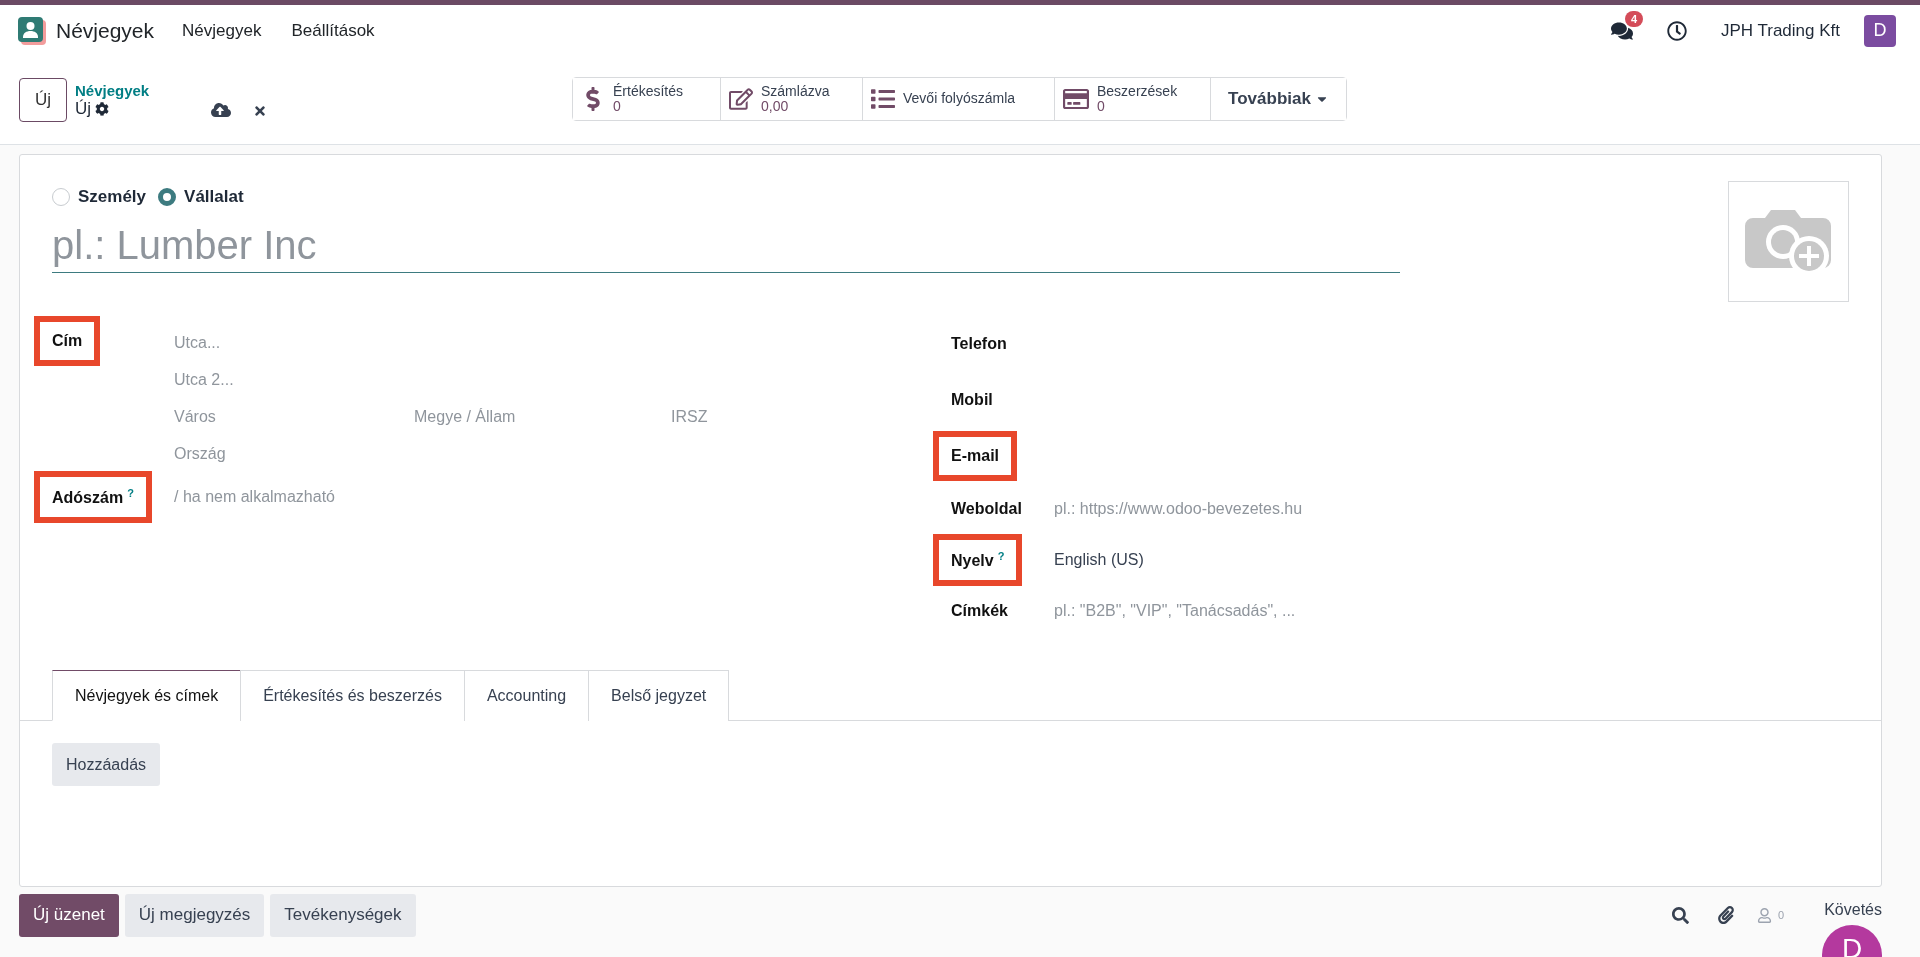 The height and width of the screenshot is (957, 1920). I want to click on field-label: Nyelv $^{?}$, so click(978, 560).